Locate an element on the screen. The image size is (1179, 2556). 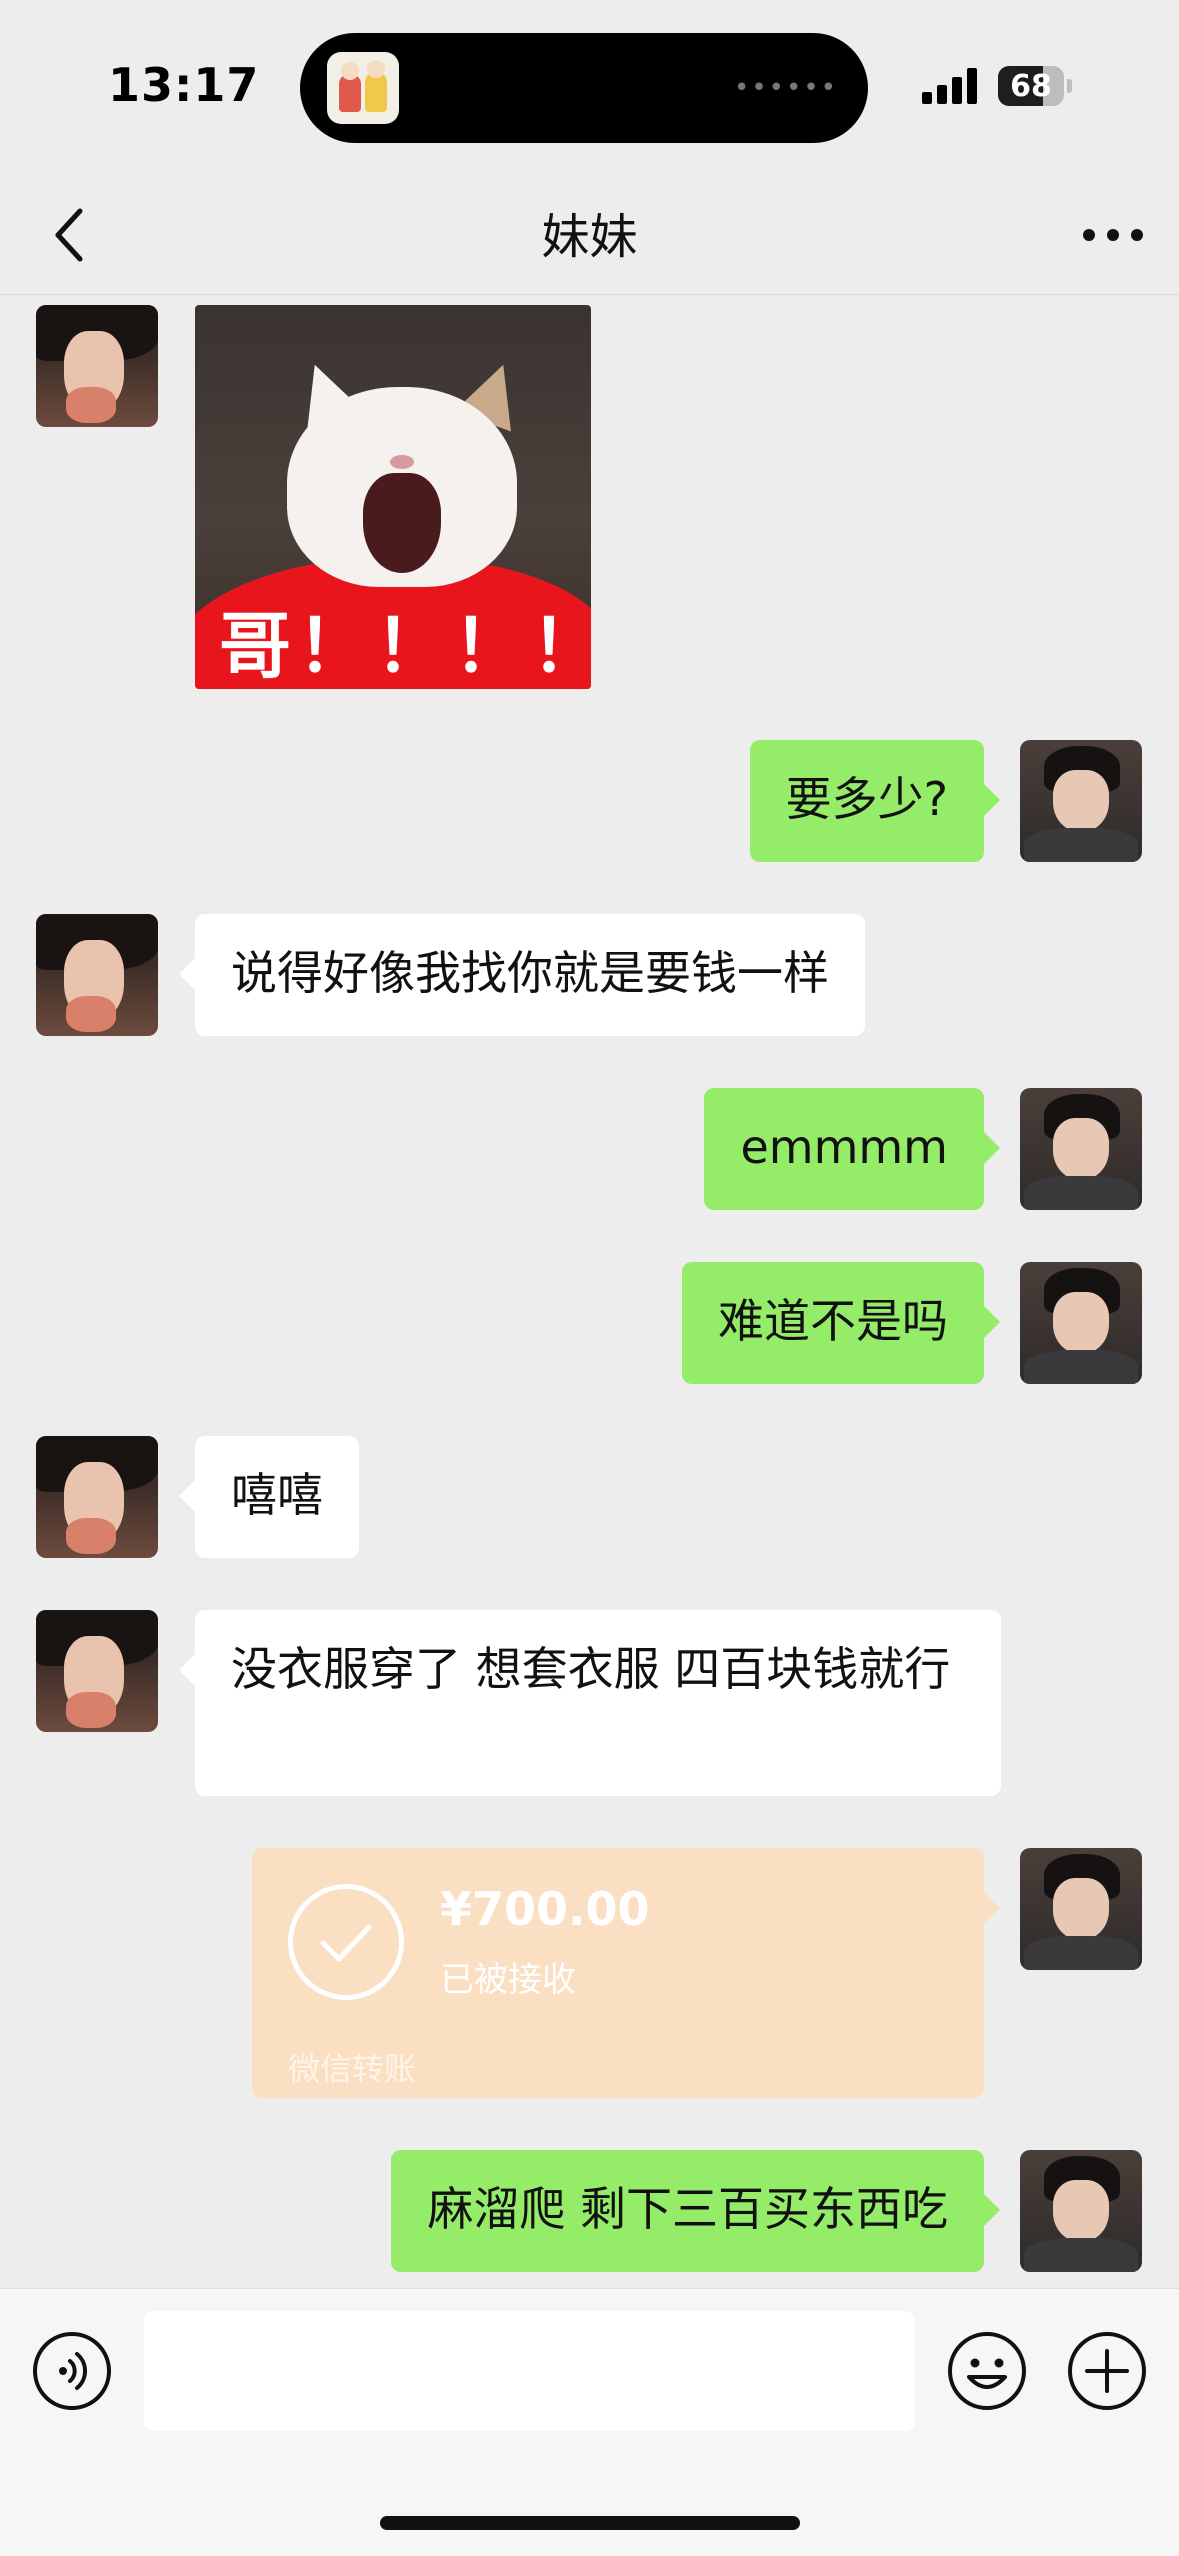
message-bubble-outgoing: 要多少? is located at coordinates (875, 801).